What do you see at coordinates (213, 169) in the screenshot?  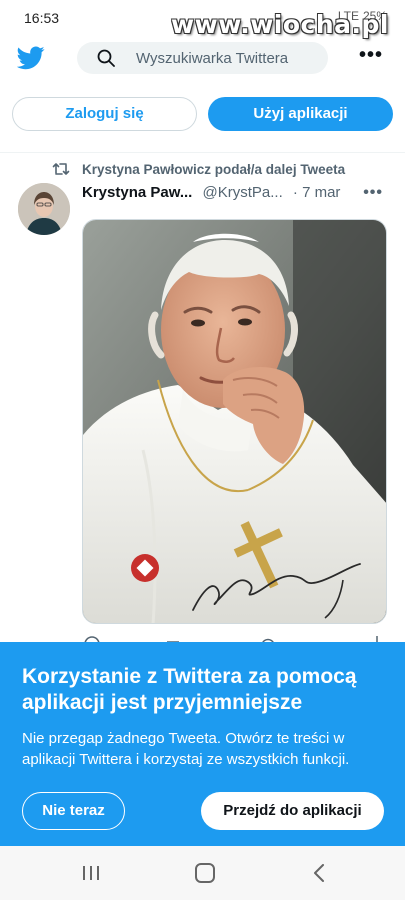 I see `retweet-label: Krystyna Pawłowicz podał/a dalej Tweeta` at bounding box center [213, 169].